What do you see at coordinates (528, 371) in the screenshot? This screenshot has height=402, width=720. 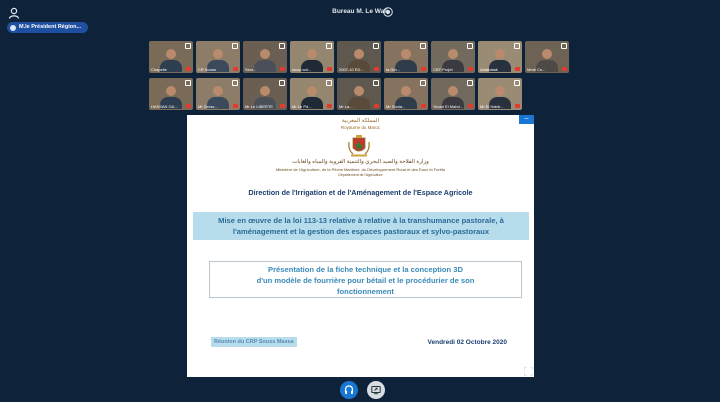 I see `fullscreen-icon` at bounding box center [528, 371].